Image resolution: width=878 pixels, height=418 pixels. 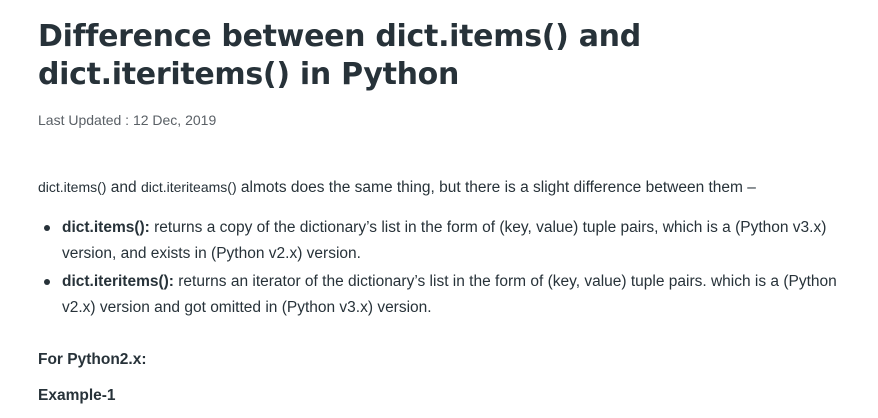 What do you see at coordinates (123, 187) in the screenshot?
I see `intro-and: and` at bounding box center [123, 187].